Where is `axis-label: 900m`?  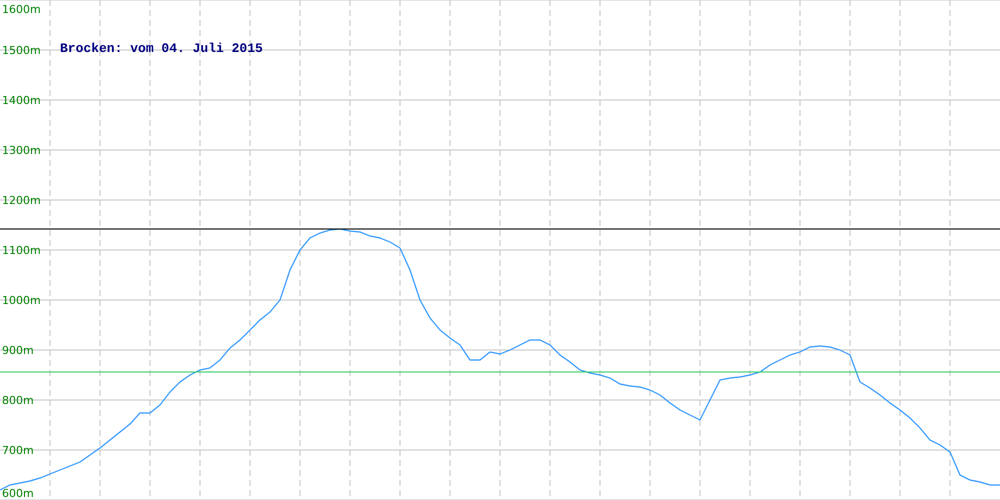
axis-label: 900m is located at coordinates (18, 350).